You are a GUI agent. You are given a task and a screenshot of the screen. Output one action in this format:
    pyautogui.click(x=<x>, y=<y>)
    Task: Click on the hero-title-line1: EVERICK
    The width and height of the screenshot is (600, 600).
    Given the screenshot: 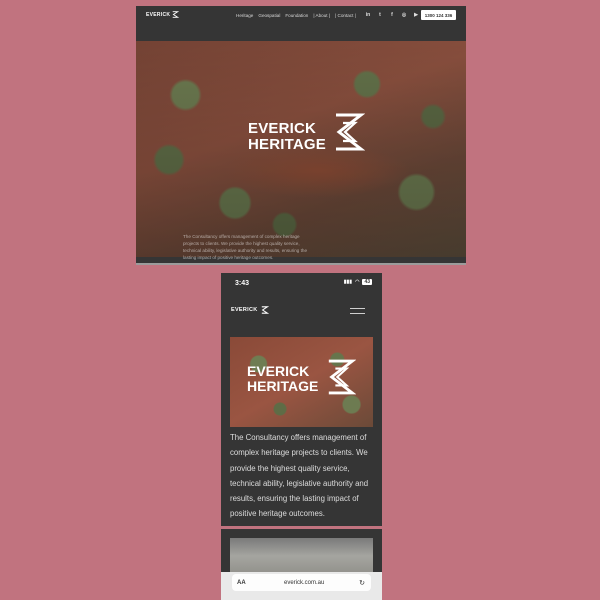 What is the action you would take?
    pyautogui.click(x=282, y=128)
    